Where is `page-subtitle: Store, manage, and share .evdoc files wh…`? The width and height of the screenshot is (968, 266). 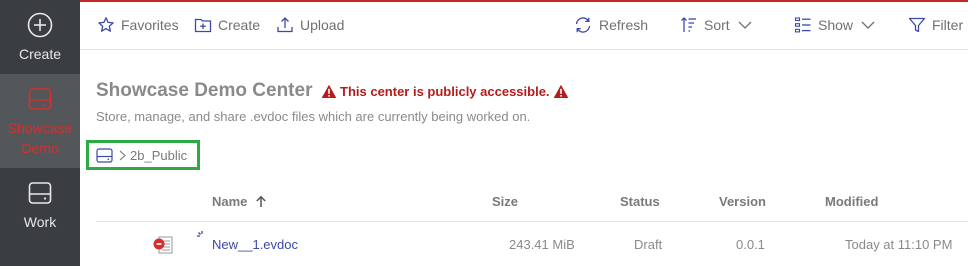 page-subtitle: Store, manage, and share .evdoc files wh… is located at coordinates (313, 116).